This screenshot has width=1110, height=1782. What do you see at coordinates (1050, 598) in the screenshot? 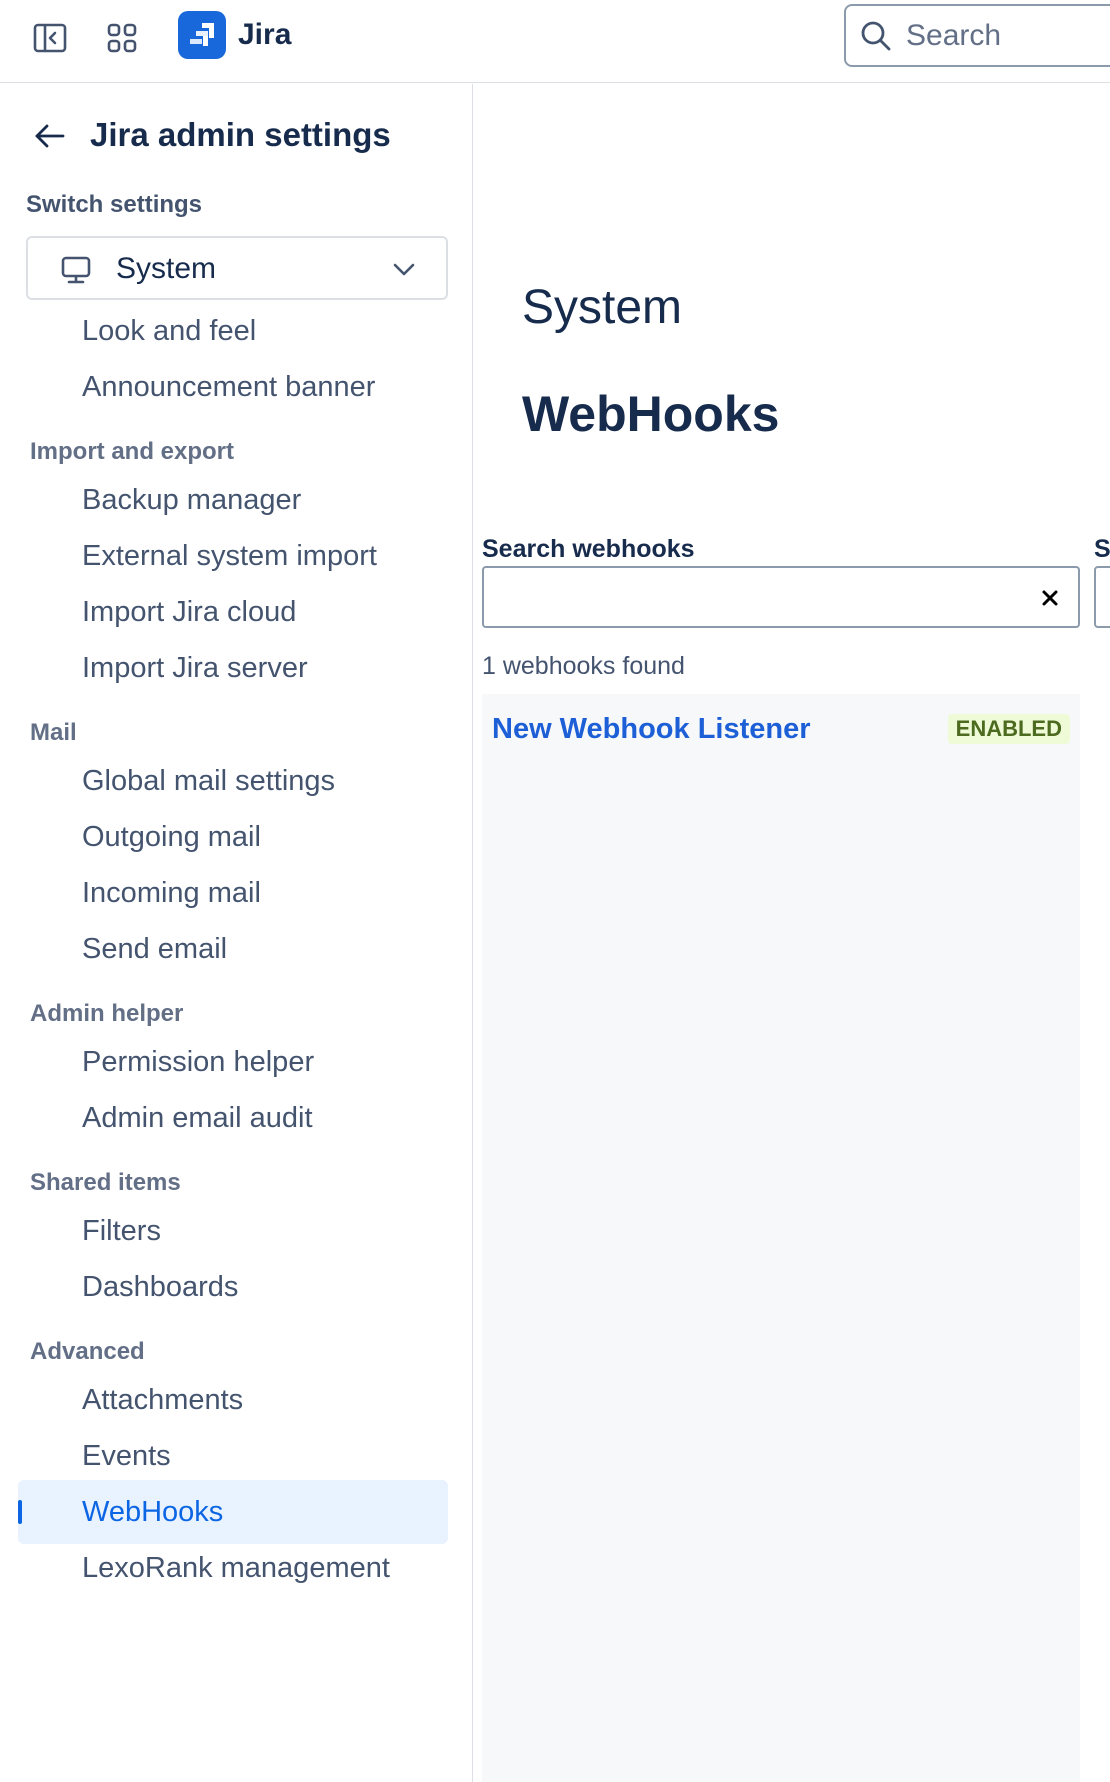
I see `clear-icon` at bounding box center [1050, 598].